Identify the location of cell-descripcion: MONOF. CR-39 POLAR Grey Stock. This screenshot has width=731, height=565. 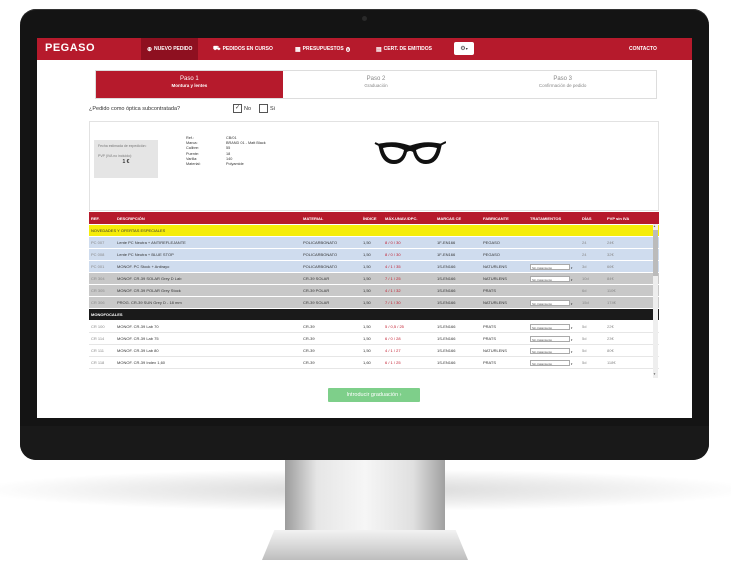
(149, 290).